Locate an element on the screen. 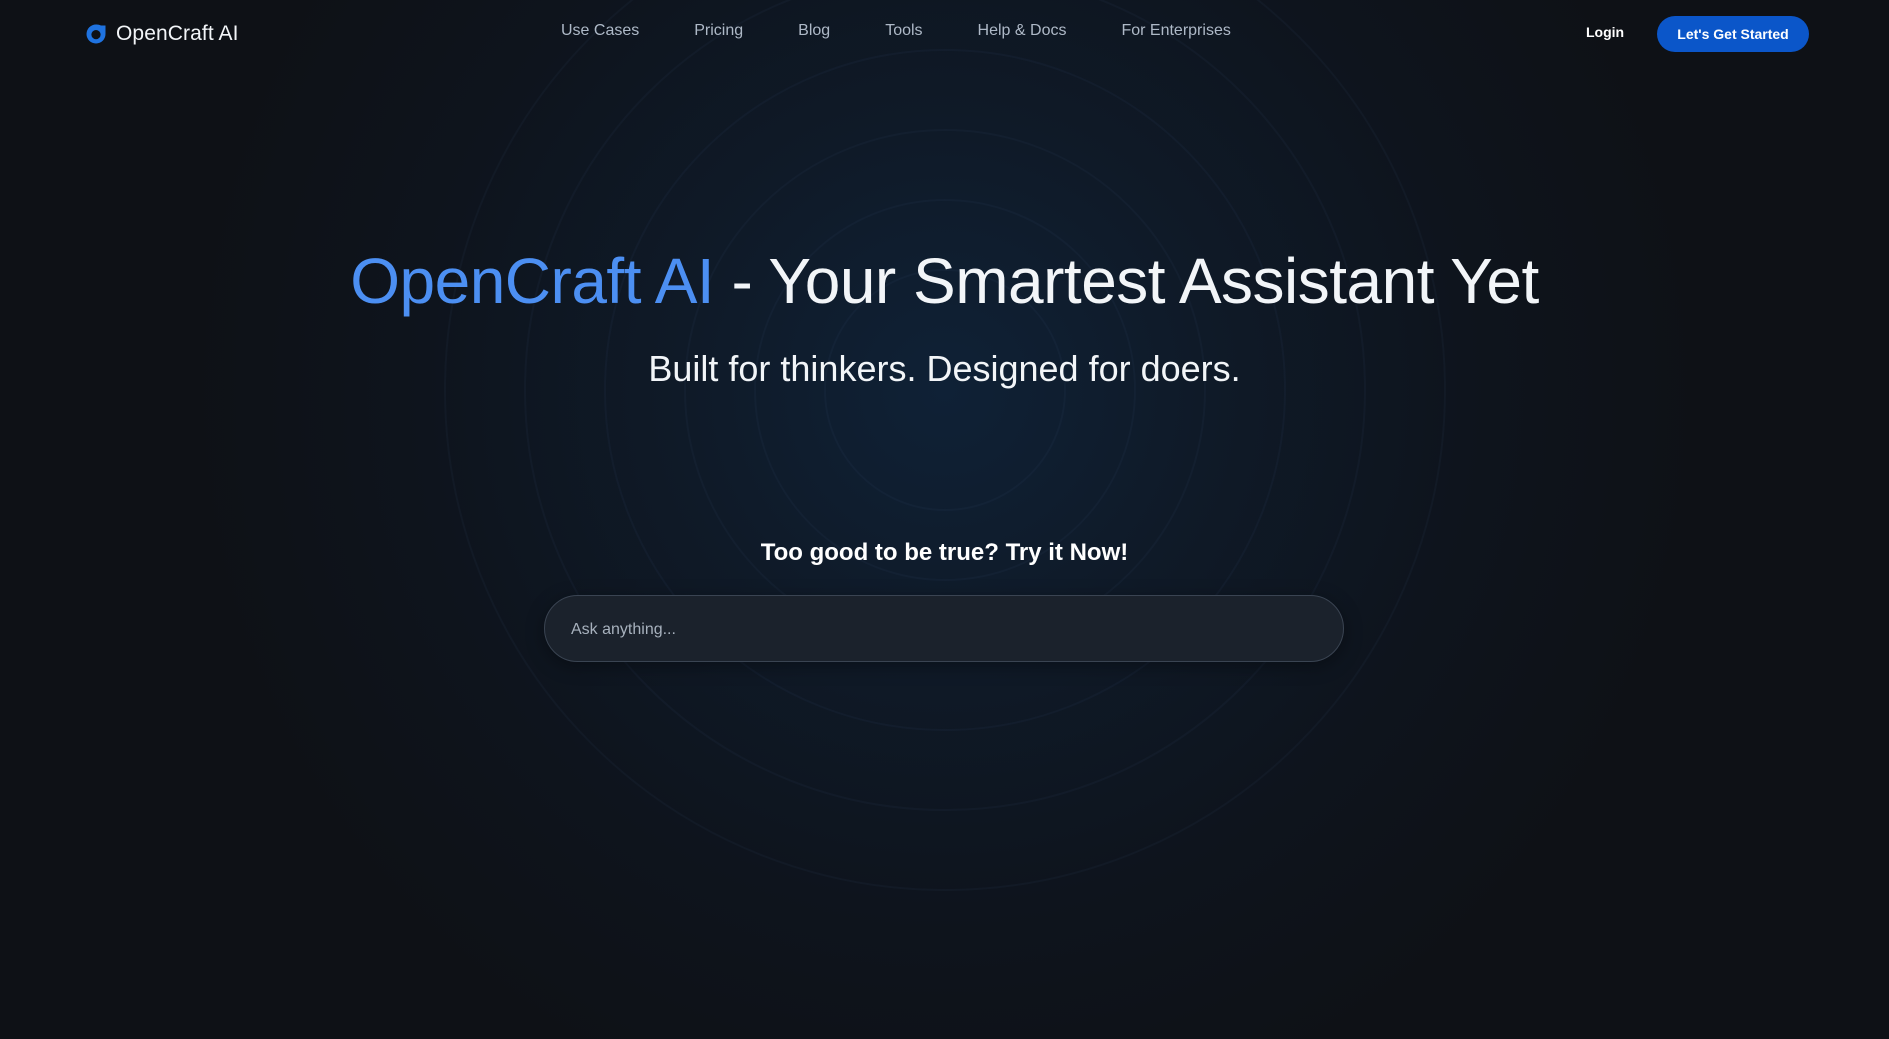 The image size is (1889, 1039). ask-input is located at coordinates (946, 629).